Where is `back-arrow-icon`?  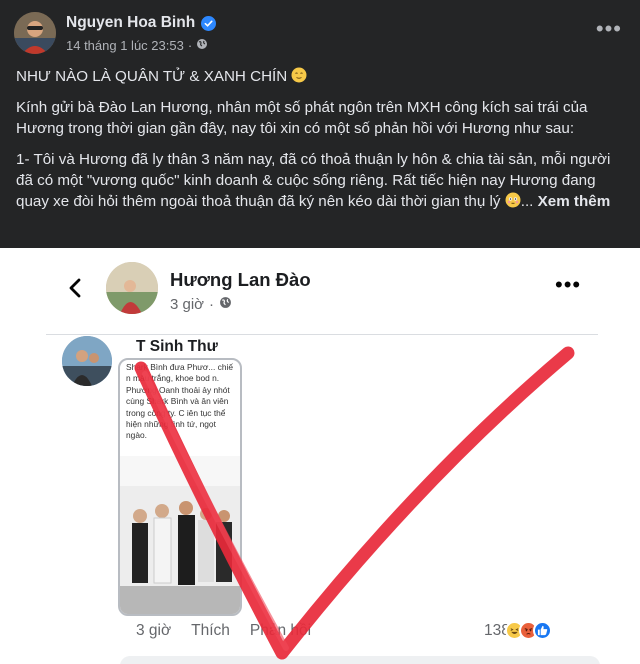 back-arrow-icon is located at coordinates (75, 288).